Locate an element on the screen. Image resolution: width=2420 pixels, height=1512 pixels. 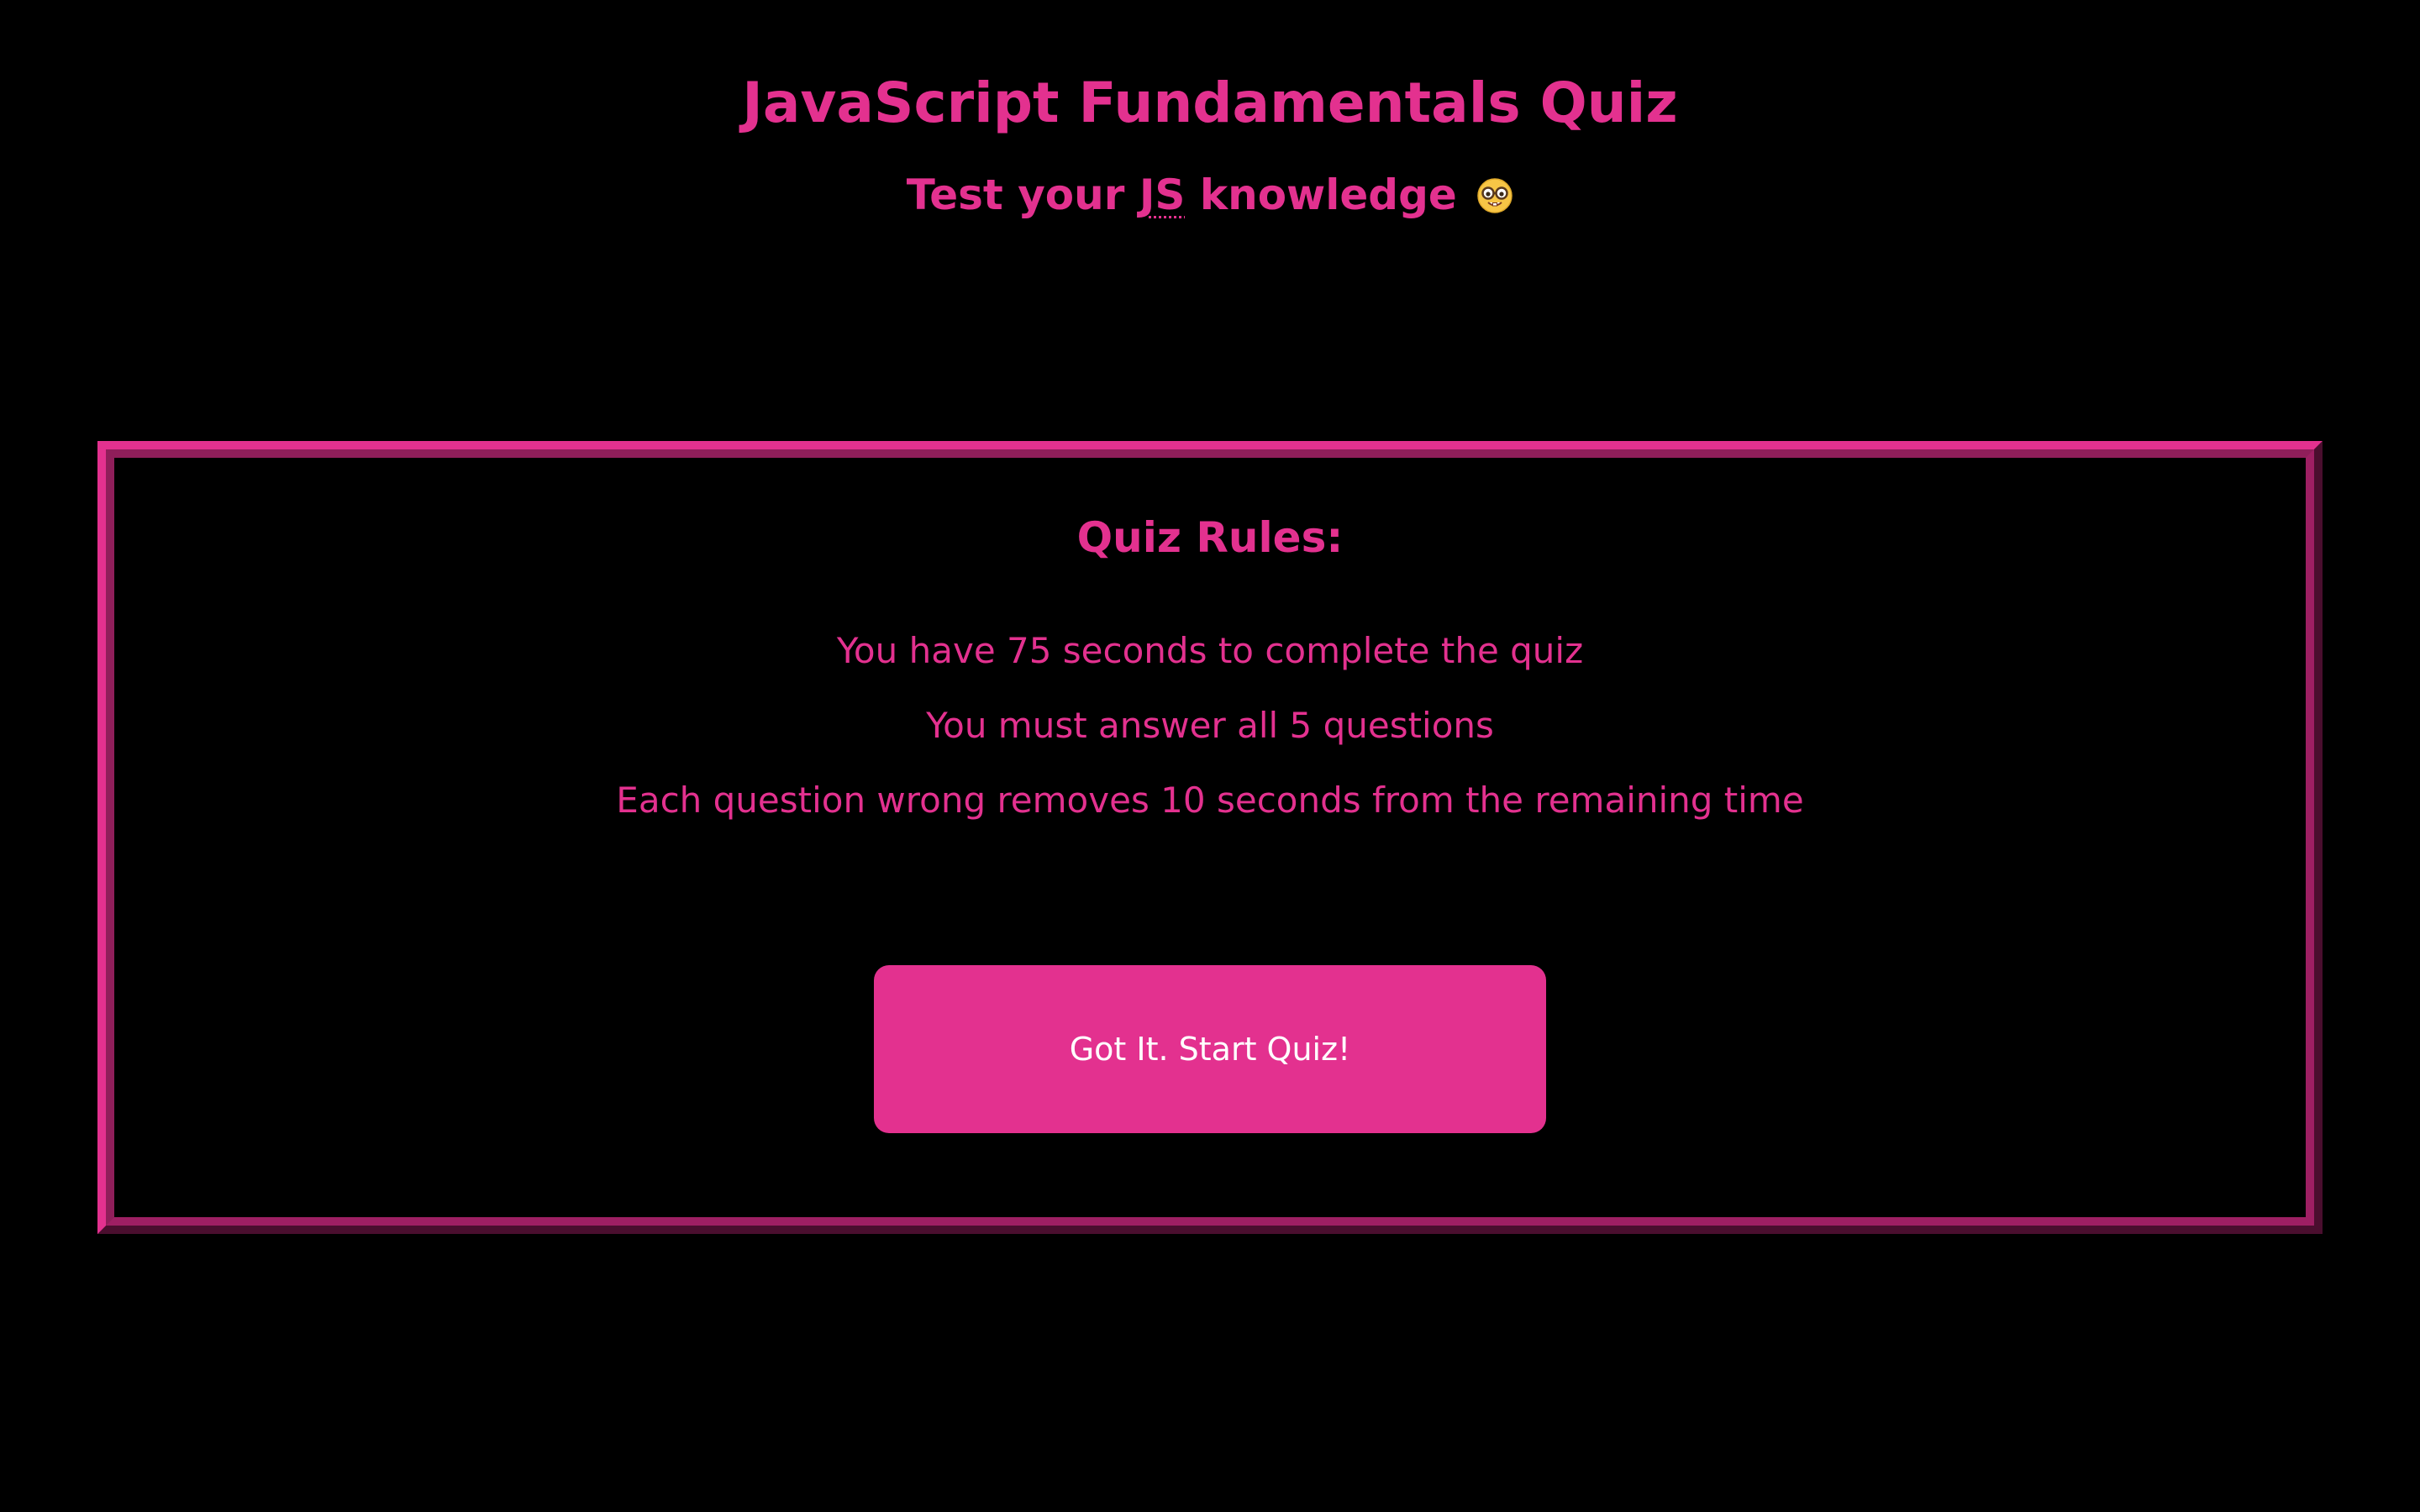
page-subtitle: Test your JS knowledge is located at coordinates (1210, 195).